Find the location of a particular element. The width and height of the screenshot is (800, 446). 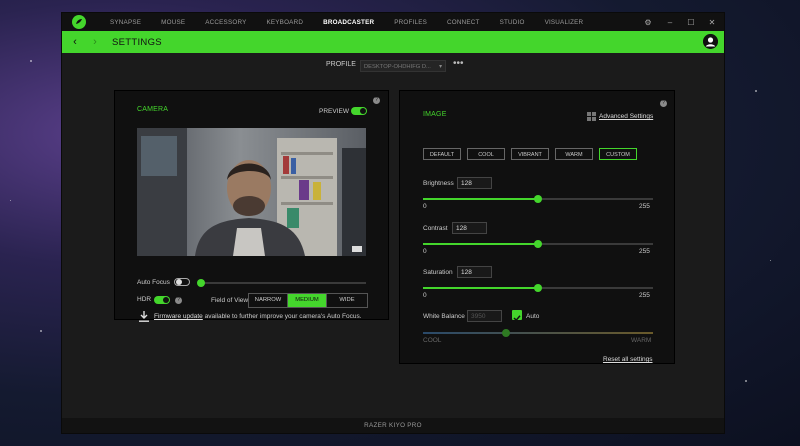

profile-select: DESKTOP-OHDHIFG D... ▾ is located at coordinates (403, 66).